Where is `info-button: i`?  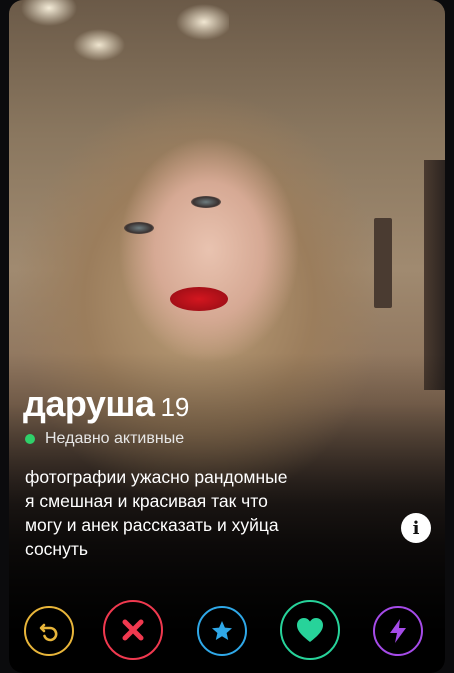
info-button: i is located at coordinates (416, 528).